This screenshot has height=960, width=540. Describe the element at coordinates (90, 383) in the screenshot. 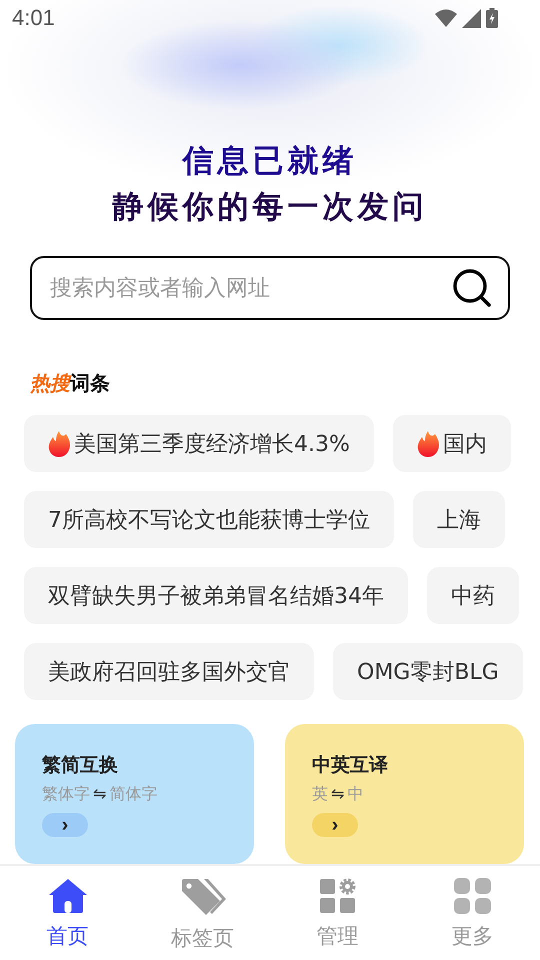

I see `section-title: 词条` at that location.